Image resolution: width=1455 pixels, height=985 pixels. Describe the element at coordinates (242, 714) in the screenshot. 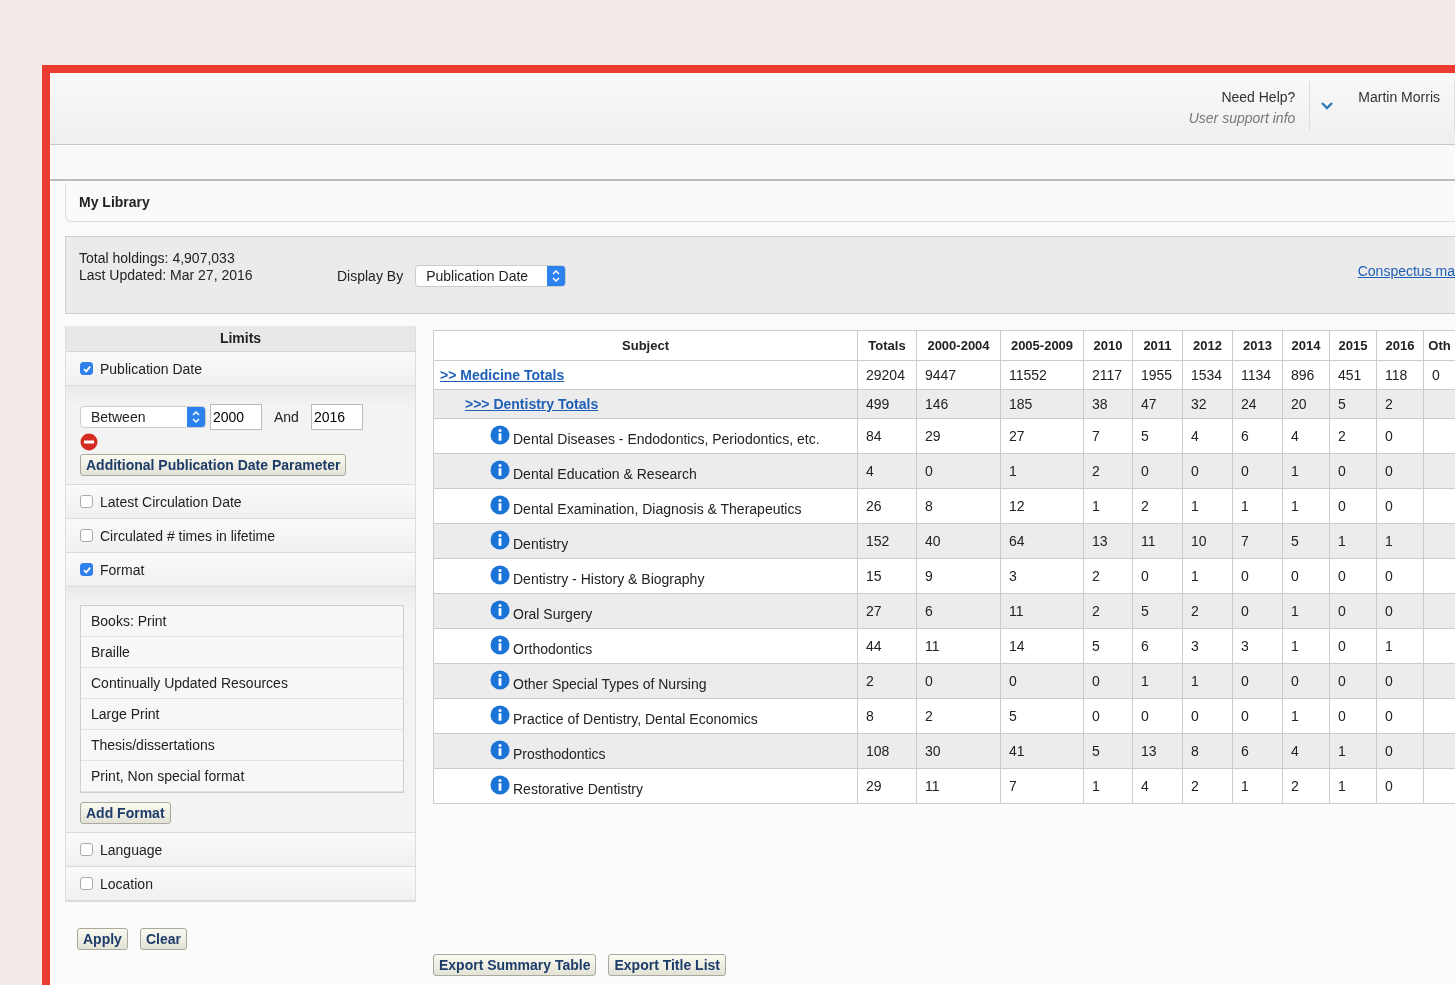

I see `format-item: Large Print` at that location.